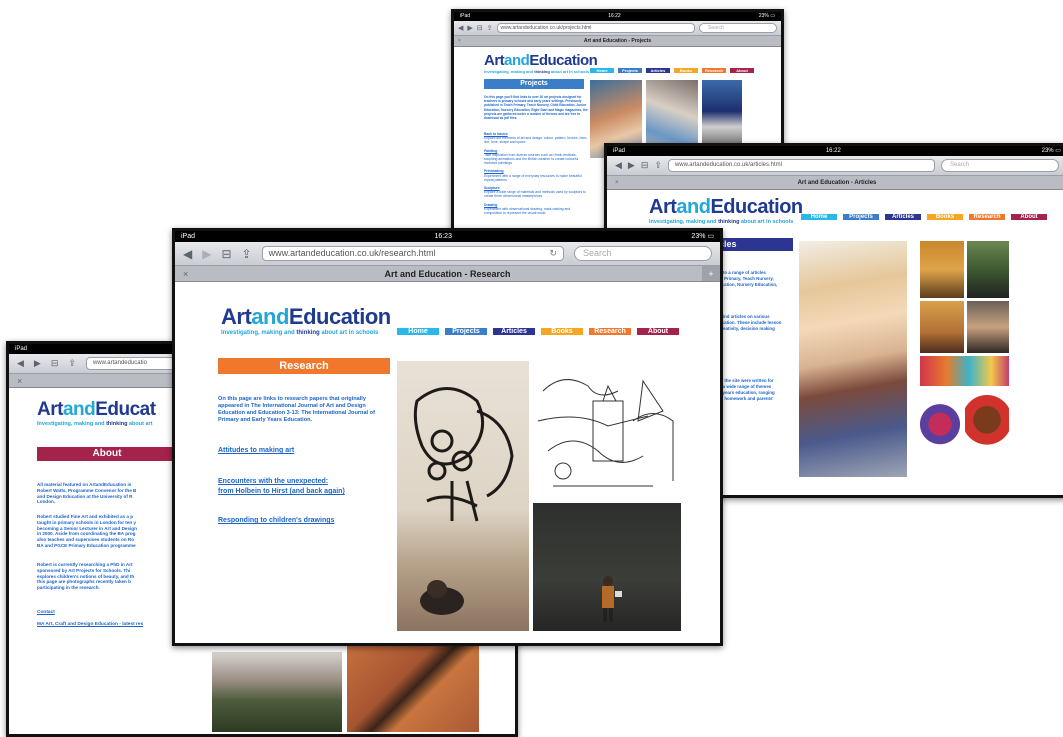 This screenshot has width=1063, height=737. Describe the element at coordinates (711, 273) in the screenshot. I see `new-tab-icon: +` at that location.